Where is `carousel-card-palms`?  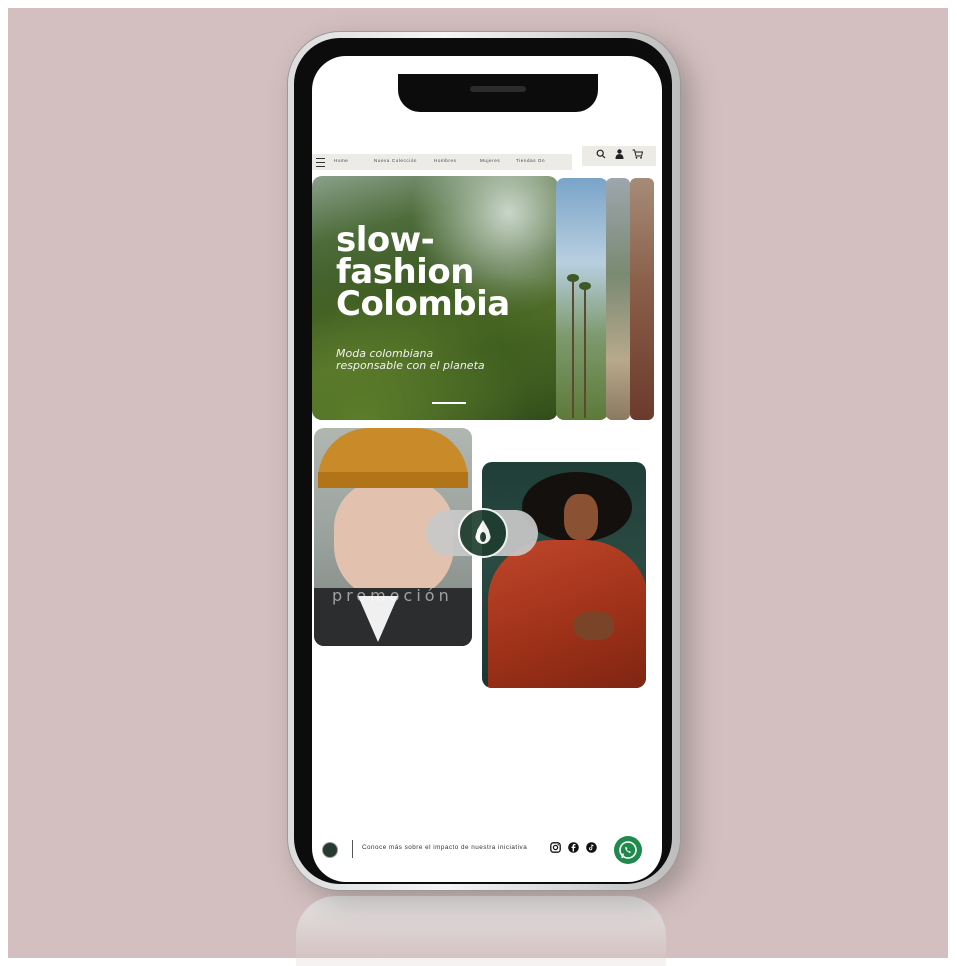 carousel-card-palms is located at coordinates (582, 299).